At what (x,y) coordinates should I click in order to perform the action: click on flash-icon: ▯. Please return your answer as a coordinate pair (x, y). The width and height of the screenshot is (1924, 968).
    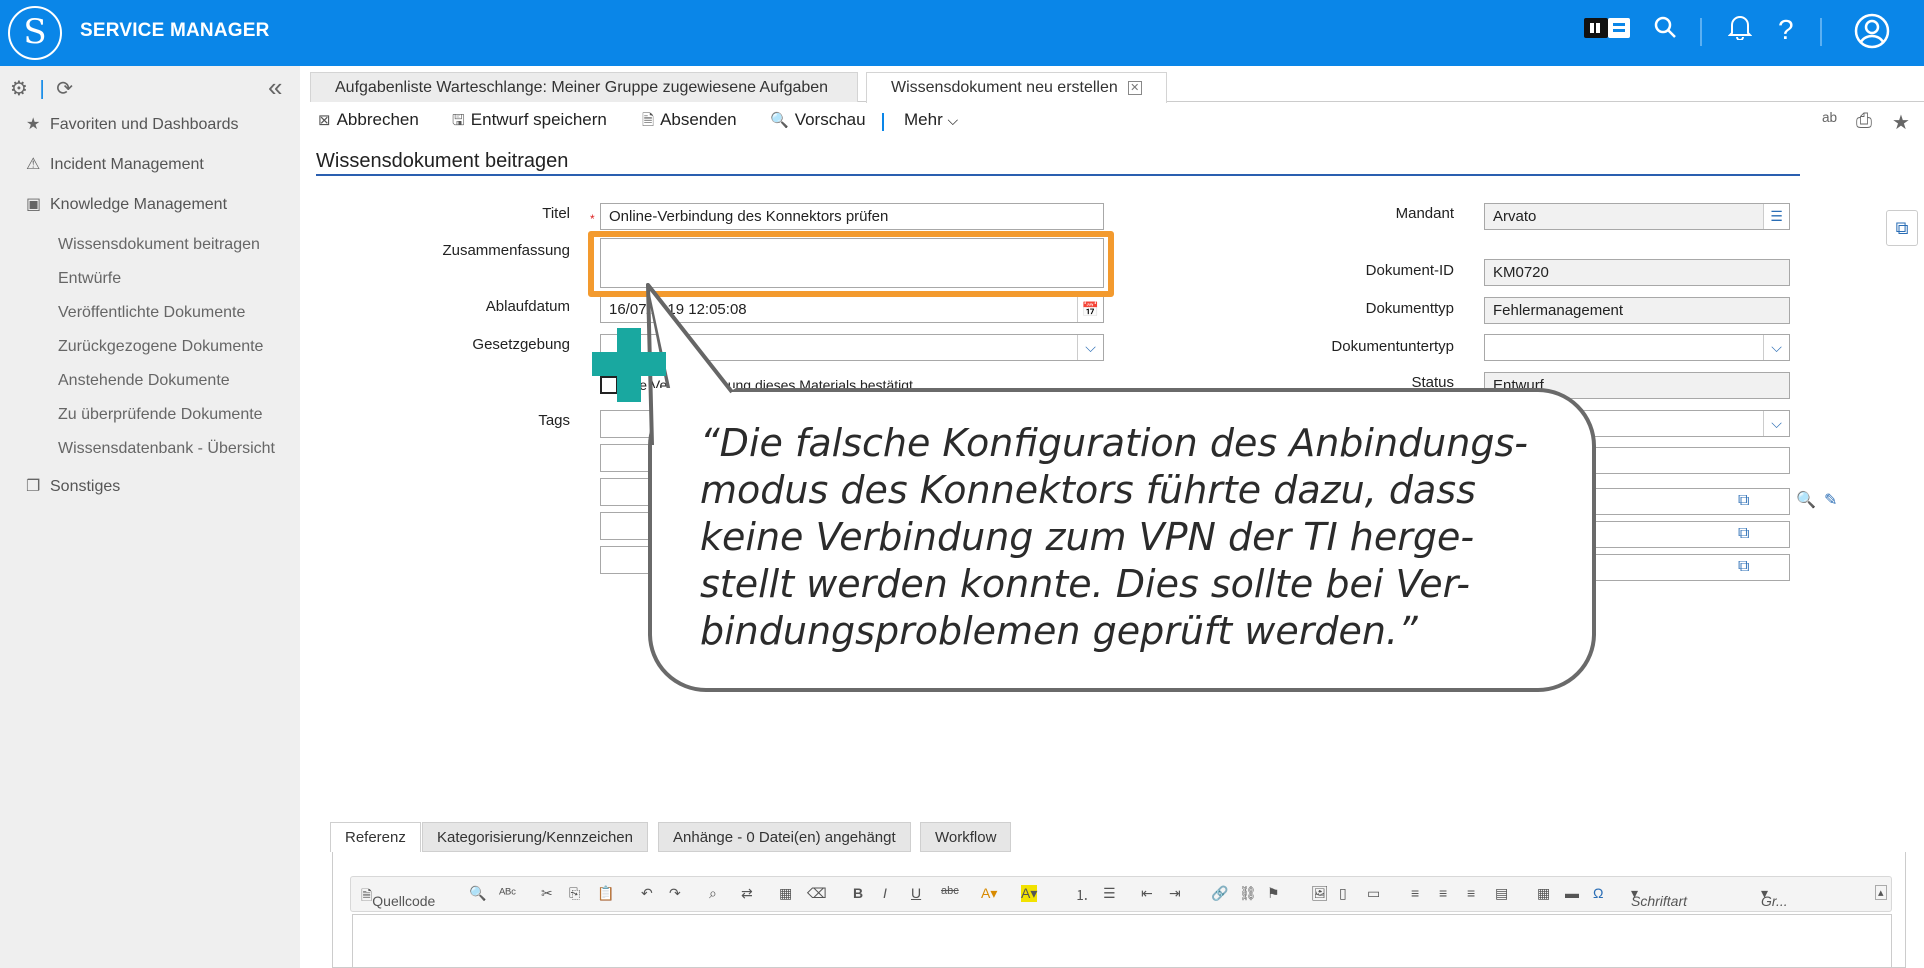
    Looking at the image, I should click on (1343, 893).